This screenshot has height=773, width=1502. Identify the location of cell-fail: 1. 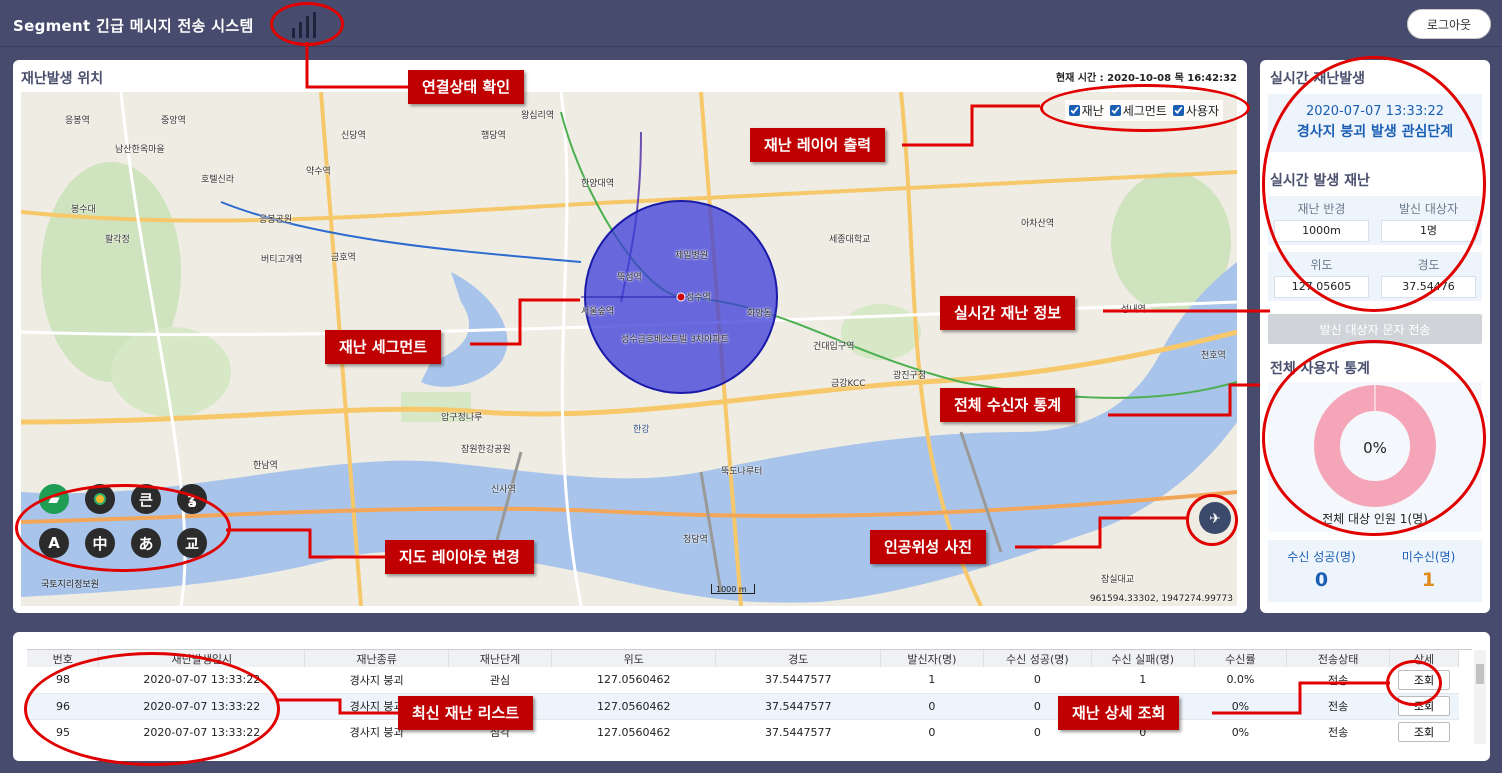
(1143, 680).